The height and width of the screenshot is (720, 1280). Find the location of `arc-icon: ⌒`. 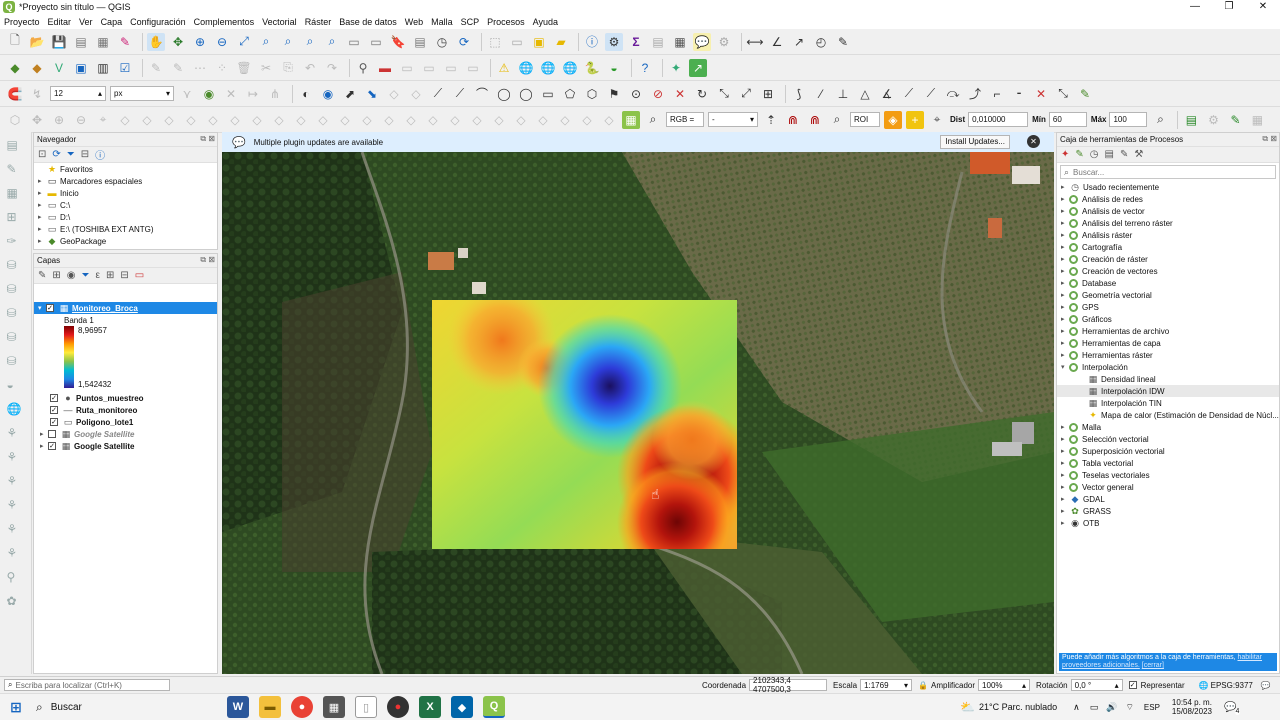

arc-icon: ⌒ is located at coordinates (482, 94).